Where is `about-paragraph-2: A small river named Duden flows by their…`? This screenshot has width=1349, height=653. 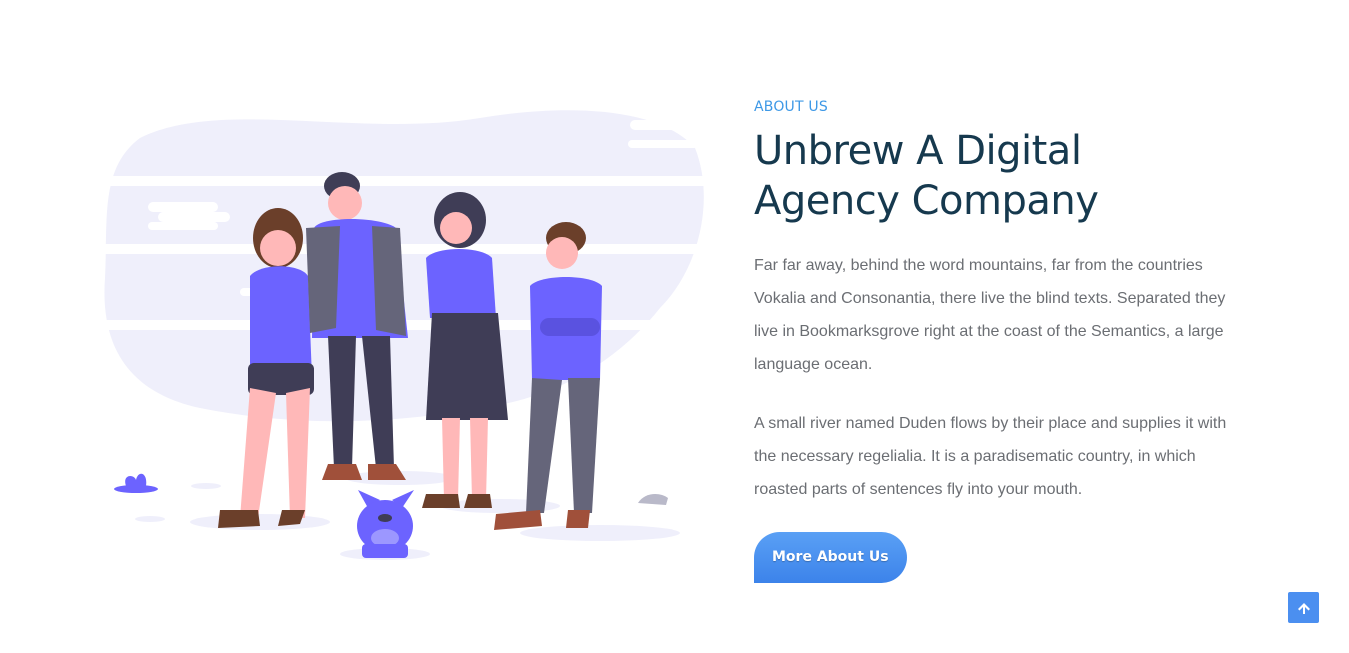
about-paragraph-2: A small river named Duden flows by their… is located at coordinates (990, 456).